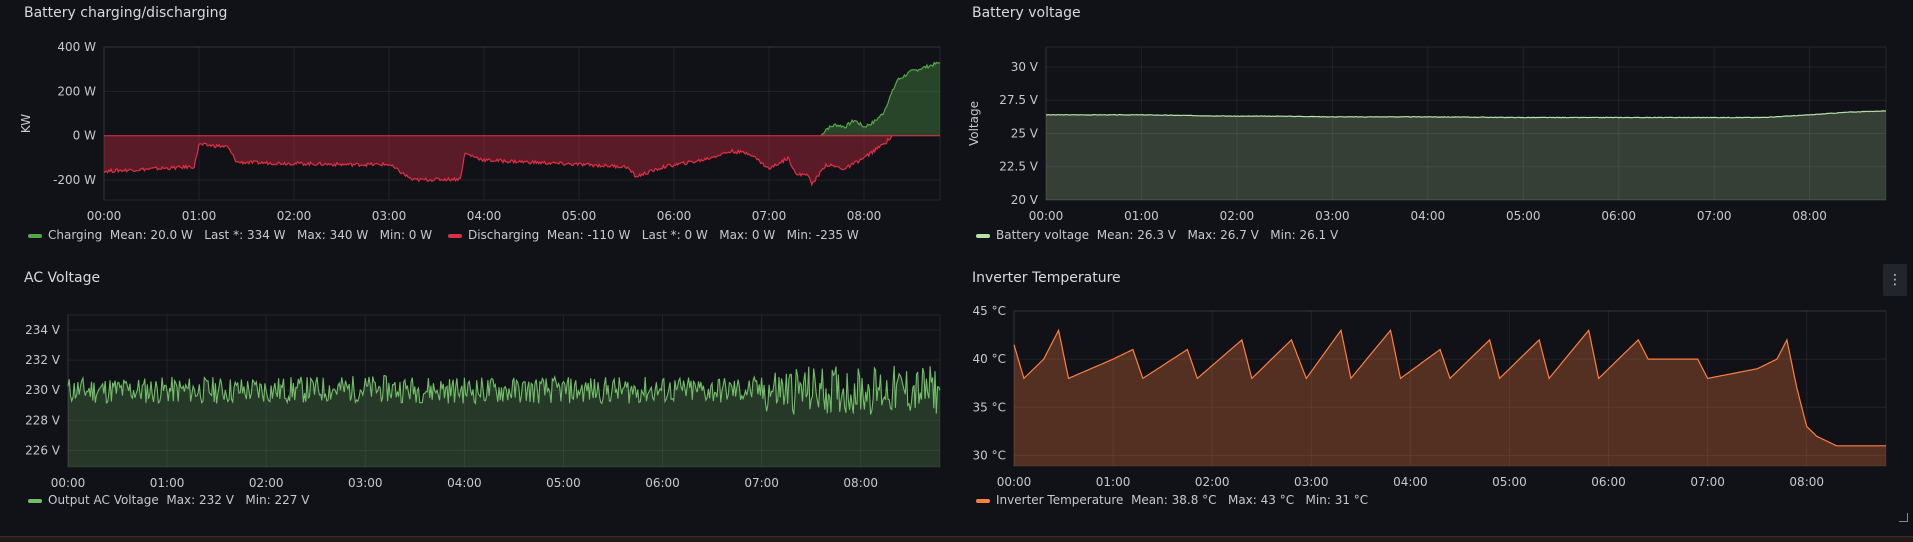 This screenshot has width=1913, height=542. What do you see at coordinates (1019, 167) in the screenshot?
I see `y-tick-label: 22.5 V` at bounding box center [1019, 167].